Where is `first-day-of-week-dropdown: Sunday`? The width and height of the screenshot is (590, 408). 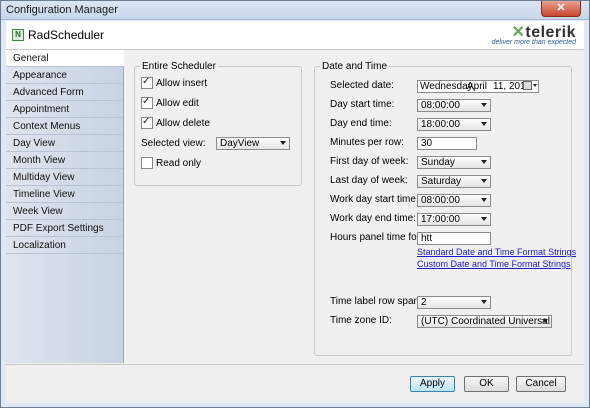 first-day-of-week-dropdown: Sunday is located at coordinates (454, 162).